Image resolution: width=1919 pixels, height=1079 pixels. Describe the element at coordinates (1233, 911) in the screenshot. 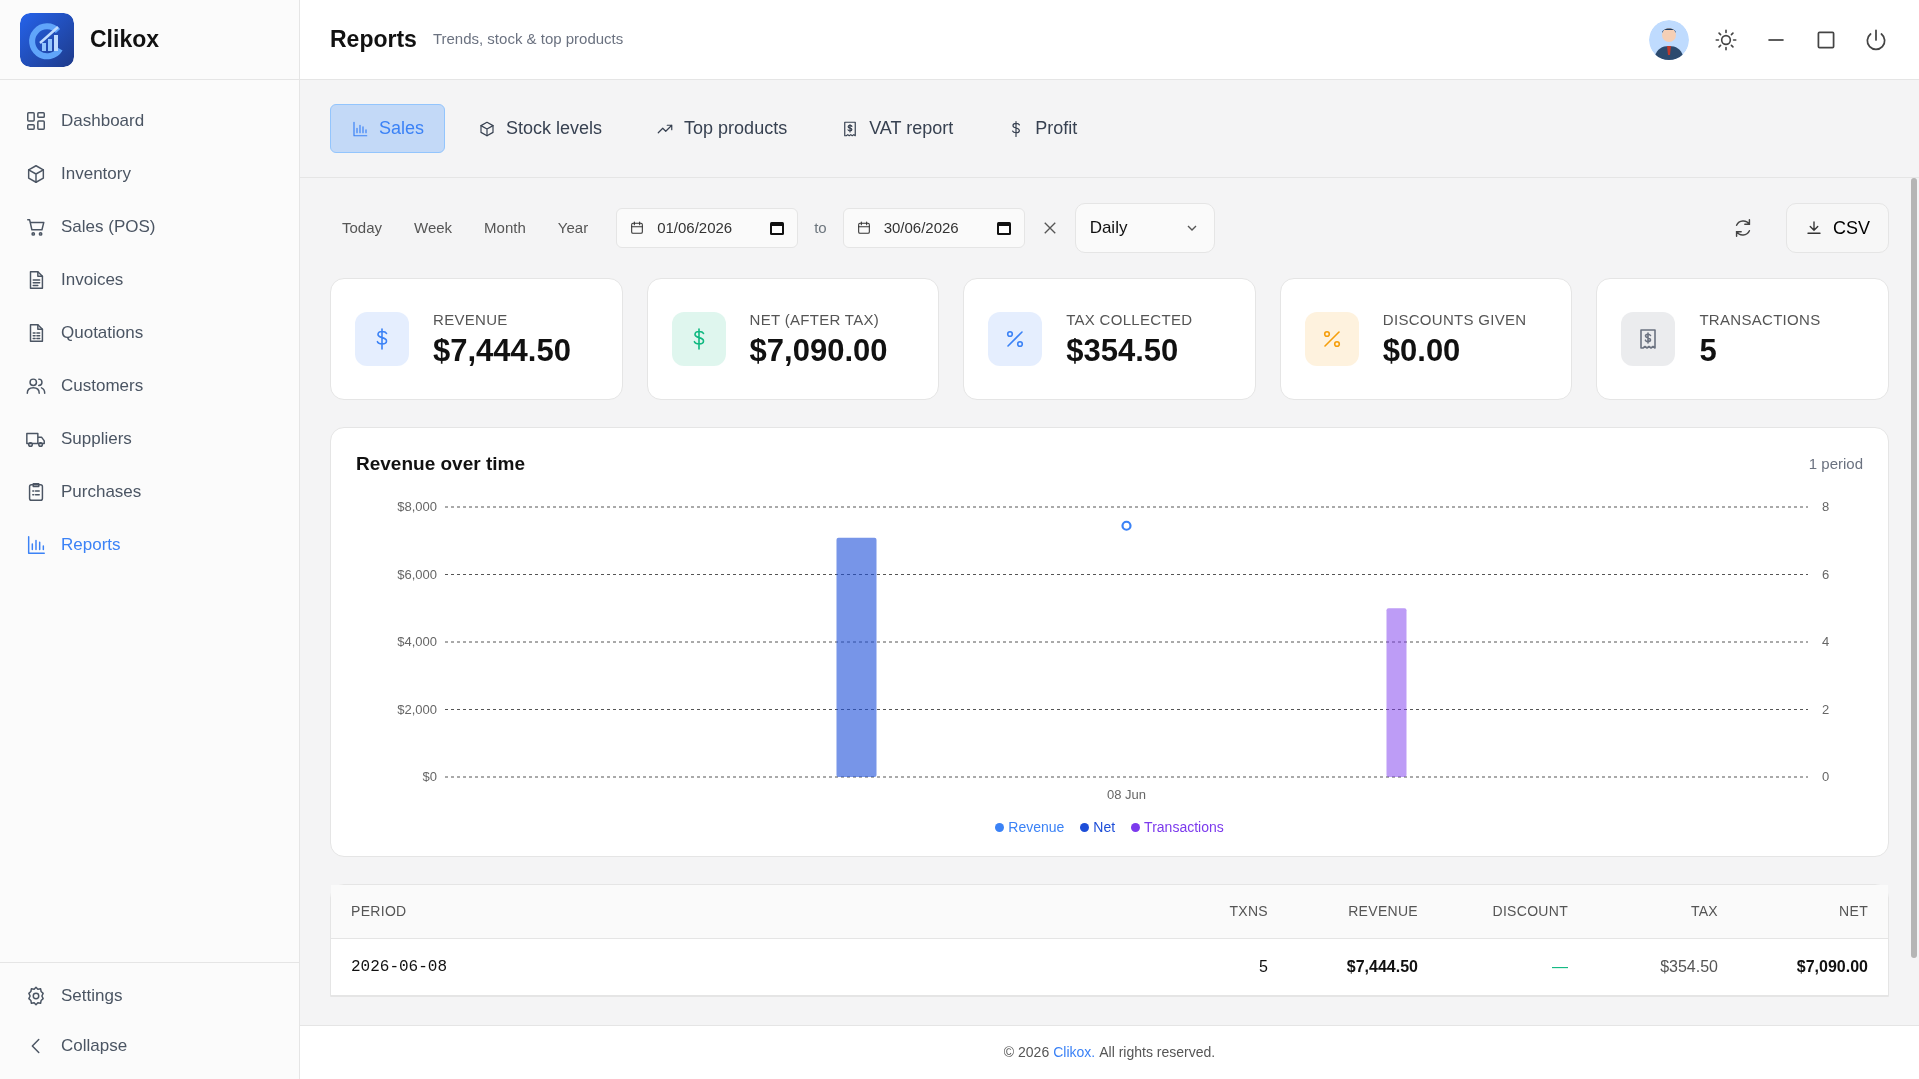

I see `column-header: TXNS` at that location.